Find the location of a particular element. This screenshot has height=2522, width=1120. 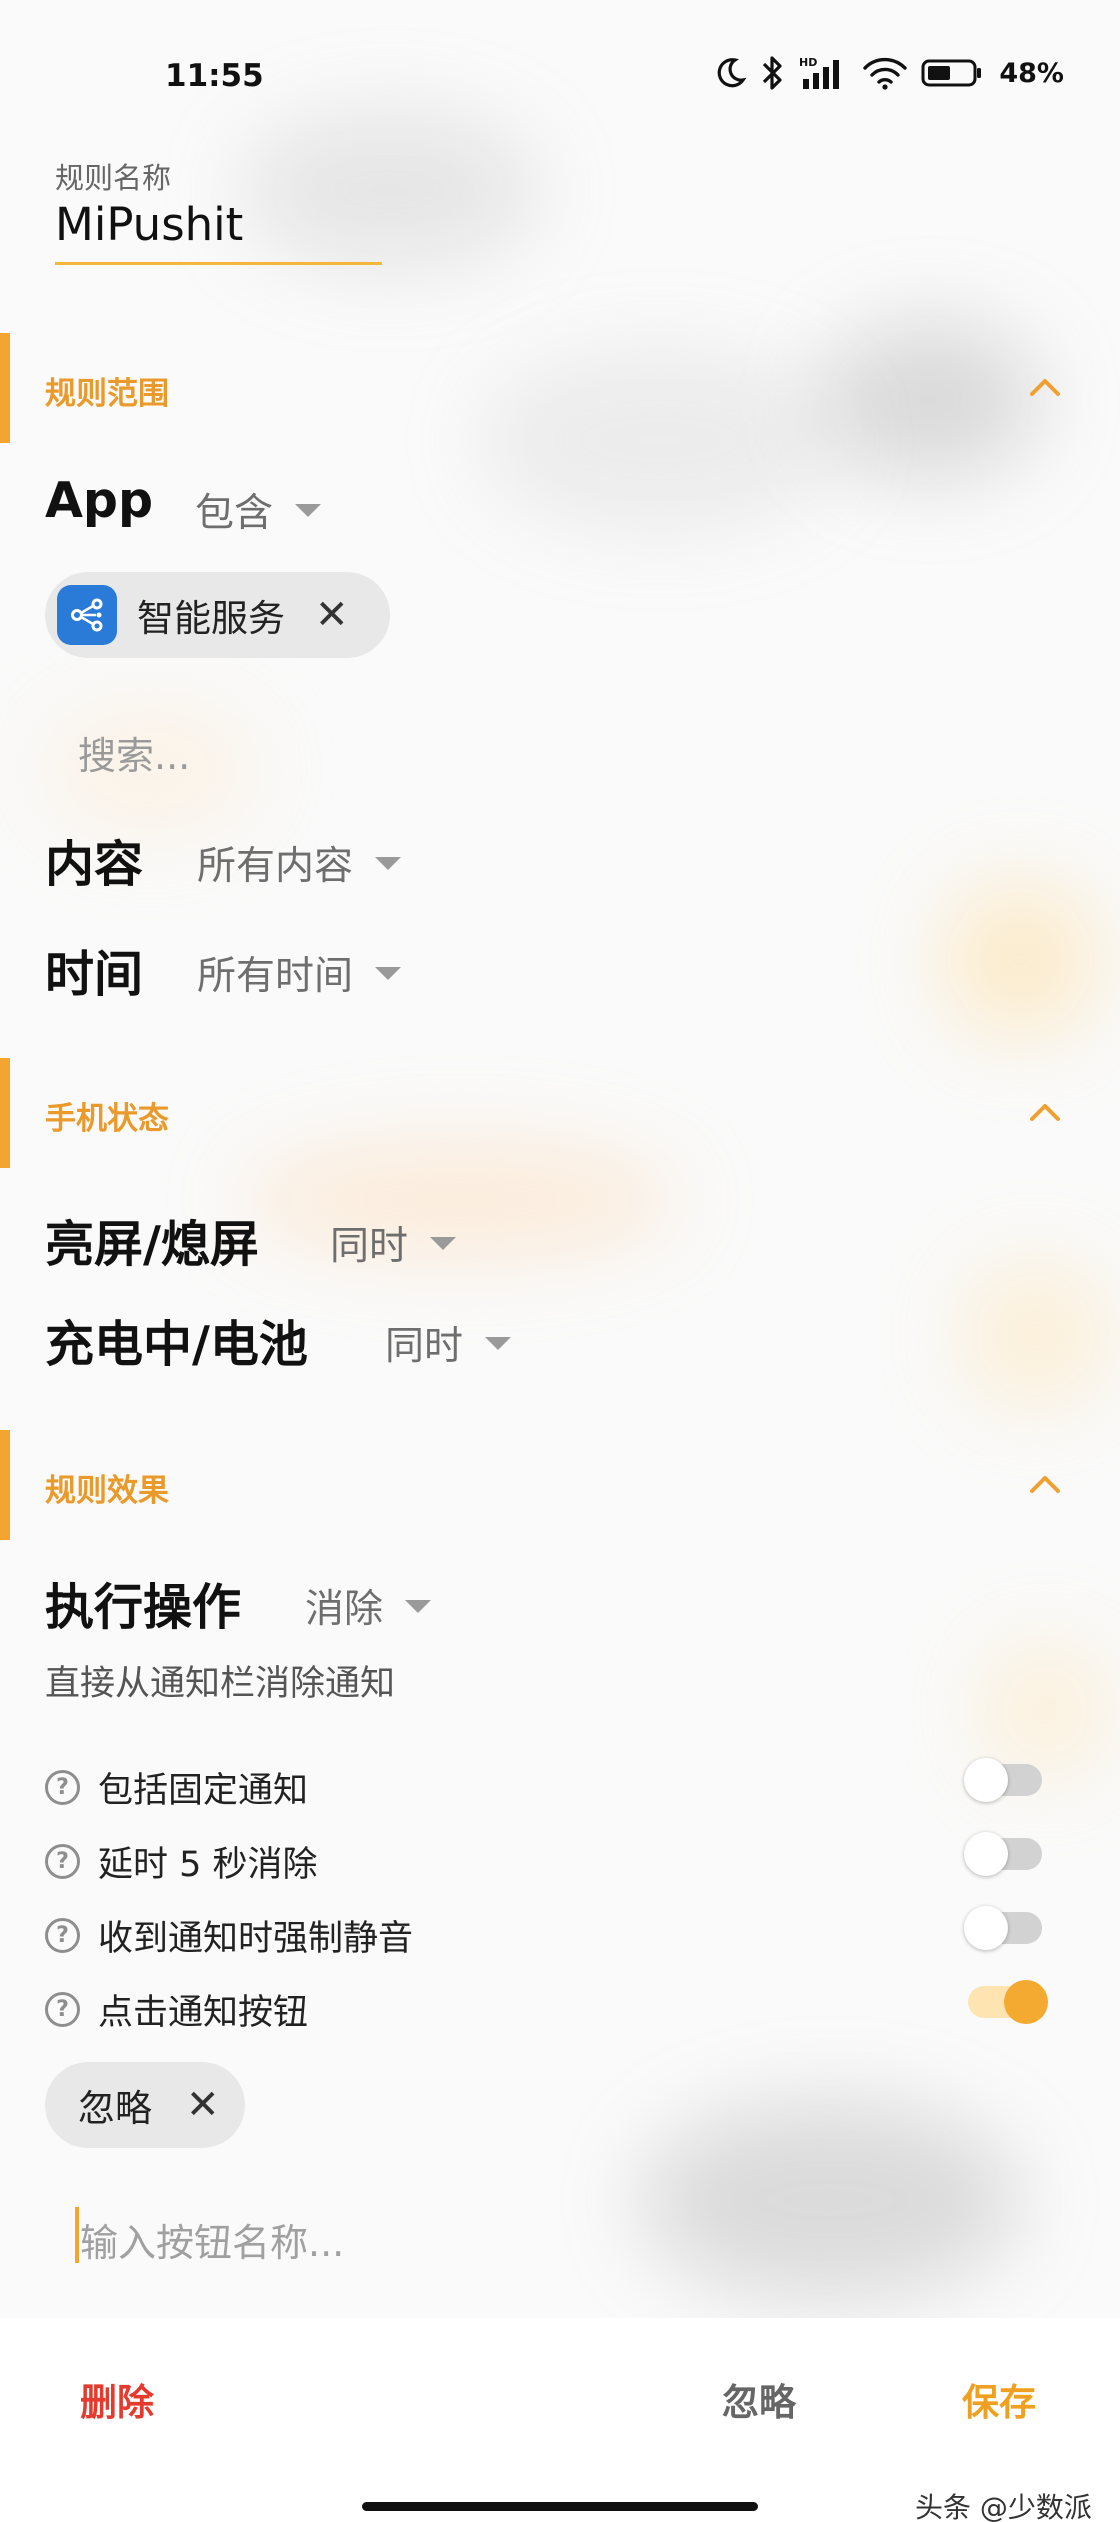

option-label: 收到通知时强制静音 is located at coordinates (256, 1939).